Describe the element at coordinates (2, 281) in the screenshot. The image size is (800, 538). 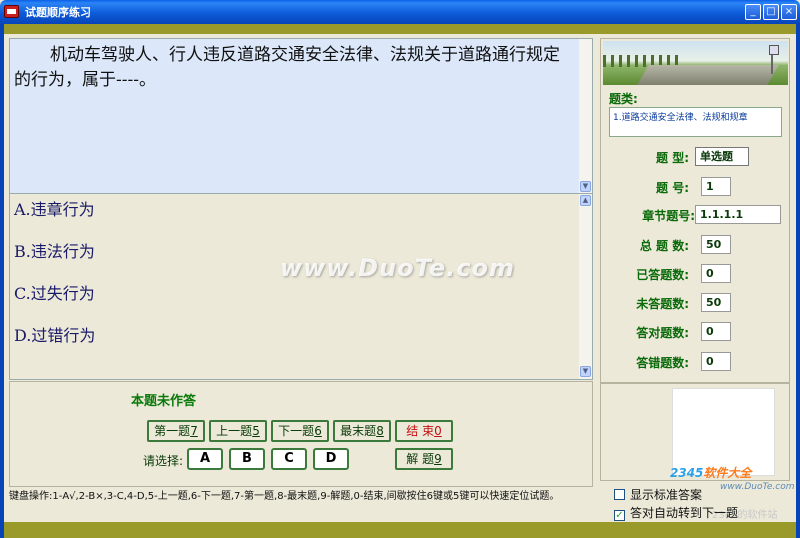
I see `window-frame-left` at that location.